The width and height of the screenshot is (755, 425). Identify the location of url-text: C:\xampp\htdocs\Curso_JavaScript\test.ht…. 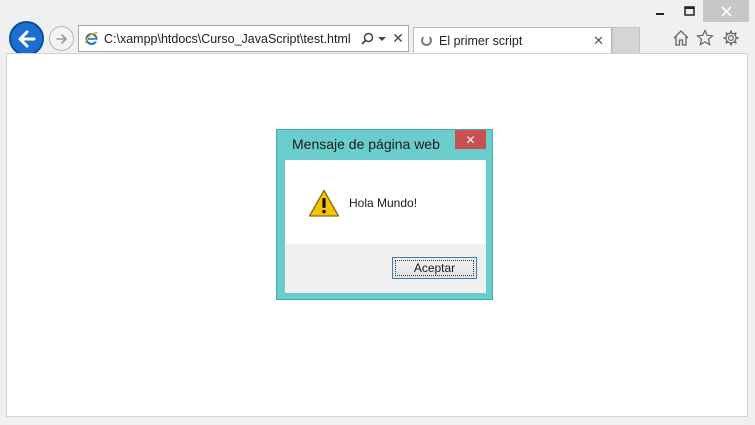
(231, 39).